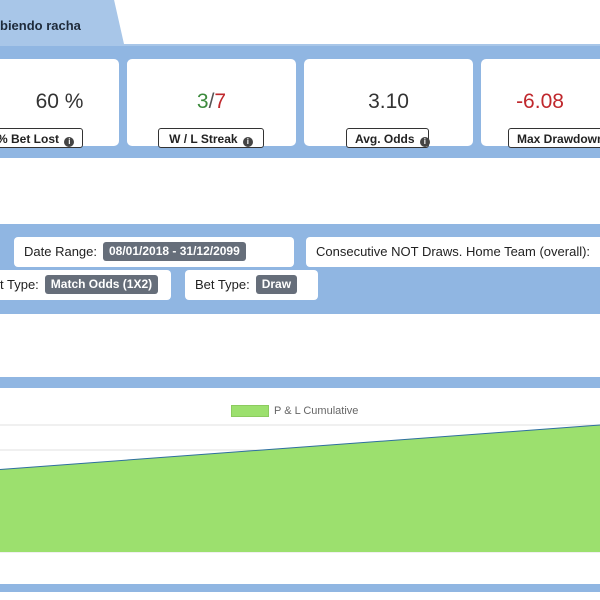 Image resolution: width=600 pixels, height=600 pixels. I want to click on stat-card-max-drawdown: -6.08 Max Drawdown, so click(540, 103).